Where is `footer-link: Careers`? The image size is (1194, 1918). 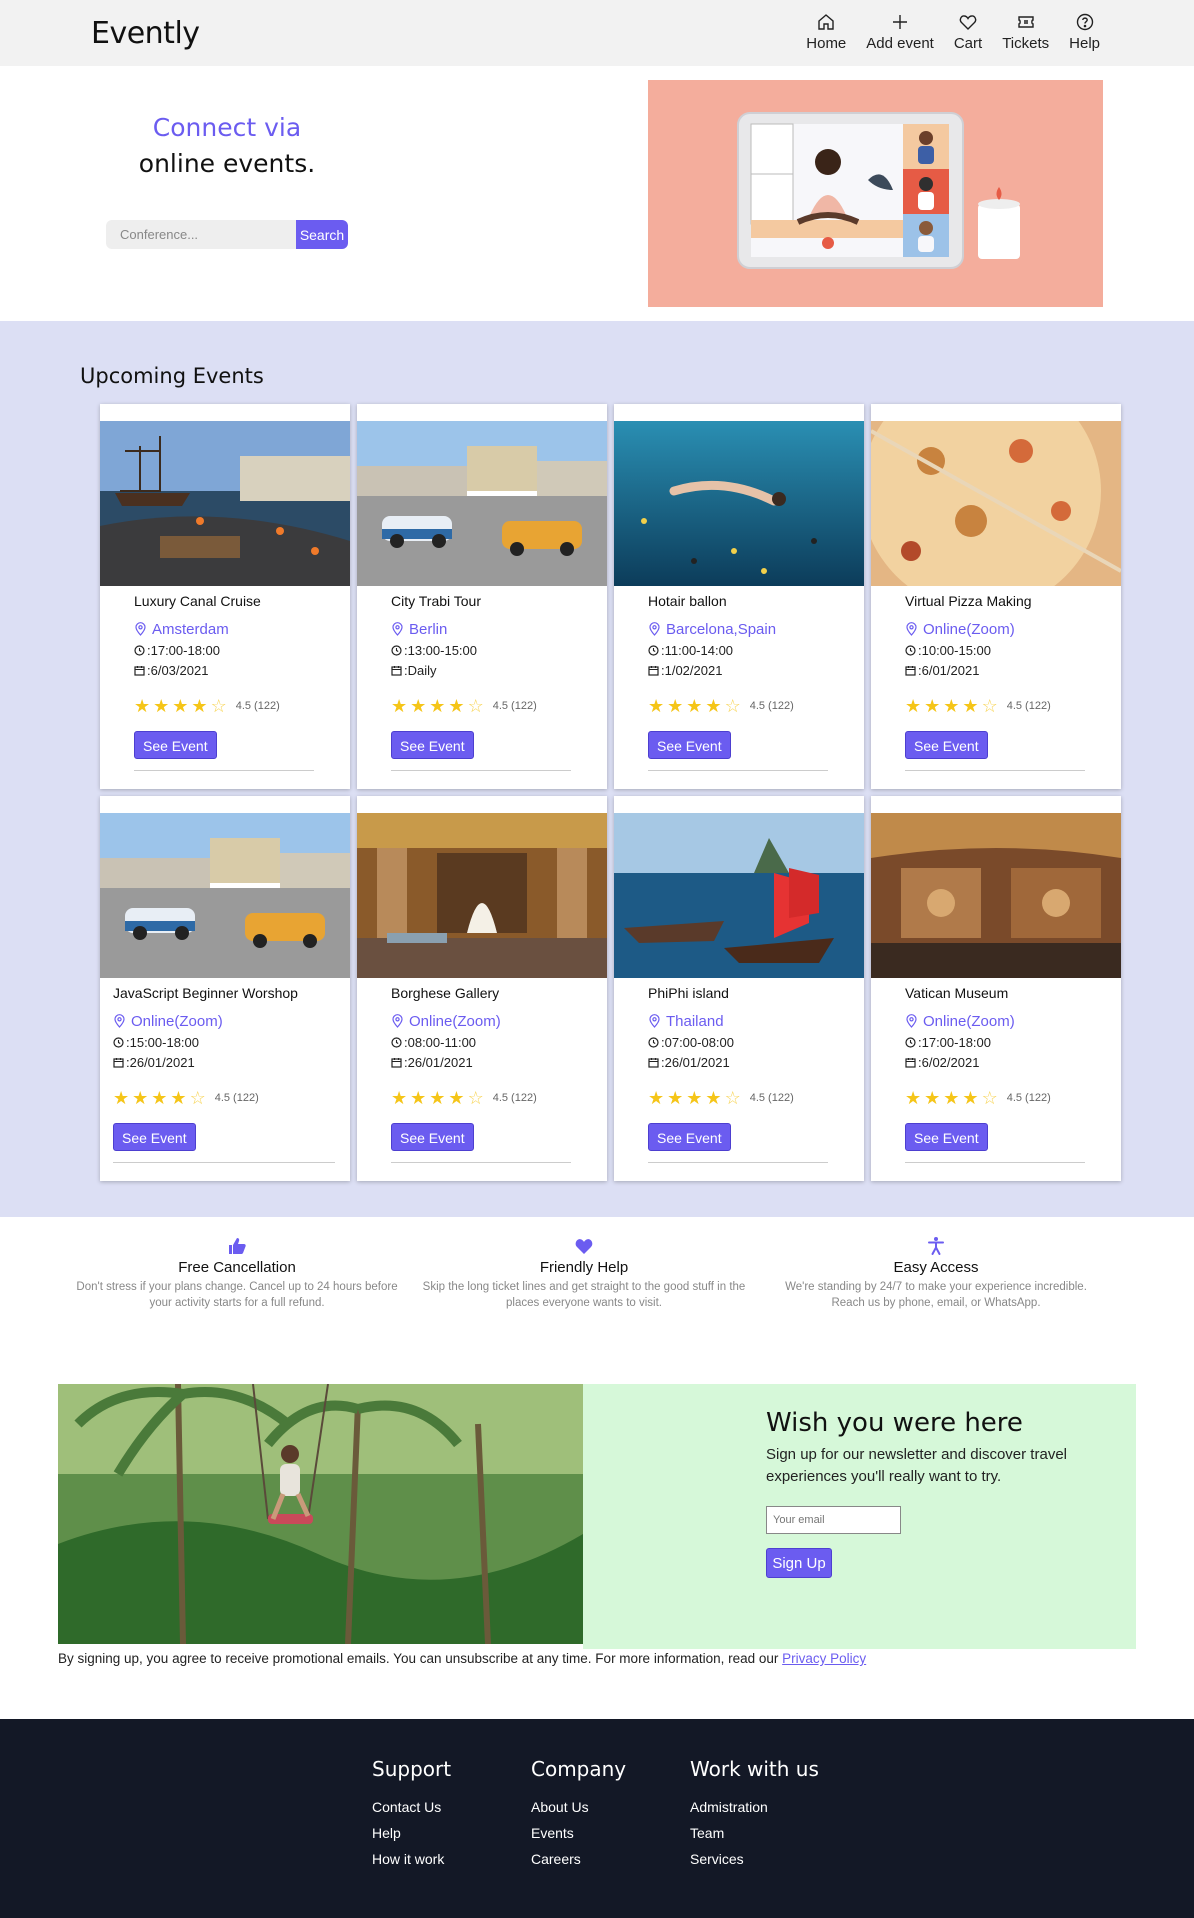
footer-link: Careers is located at coordinates (578, 1864).